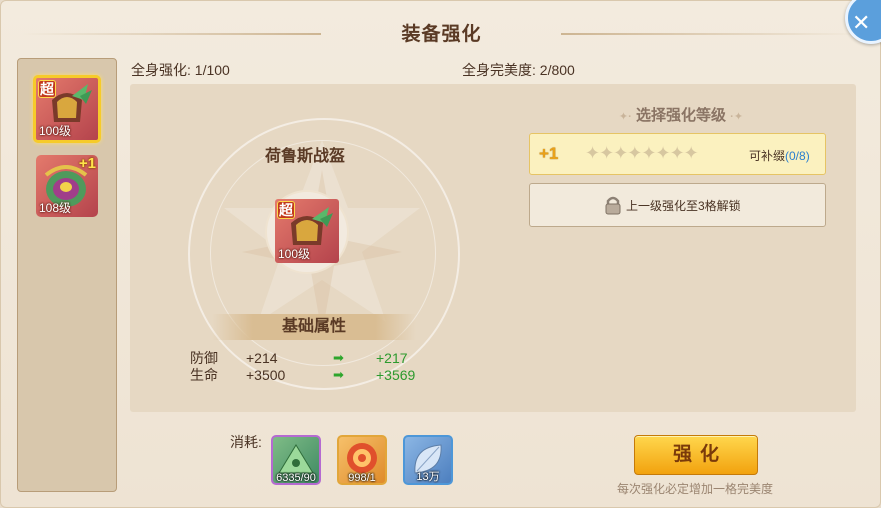  What do you see at coordinates (392, 358) in the screenshot?
I see `attr-next-defense: +217` at bounding box center [392, 358].